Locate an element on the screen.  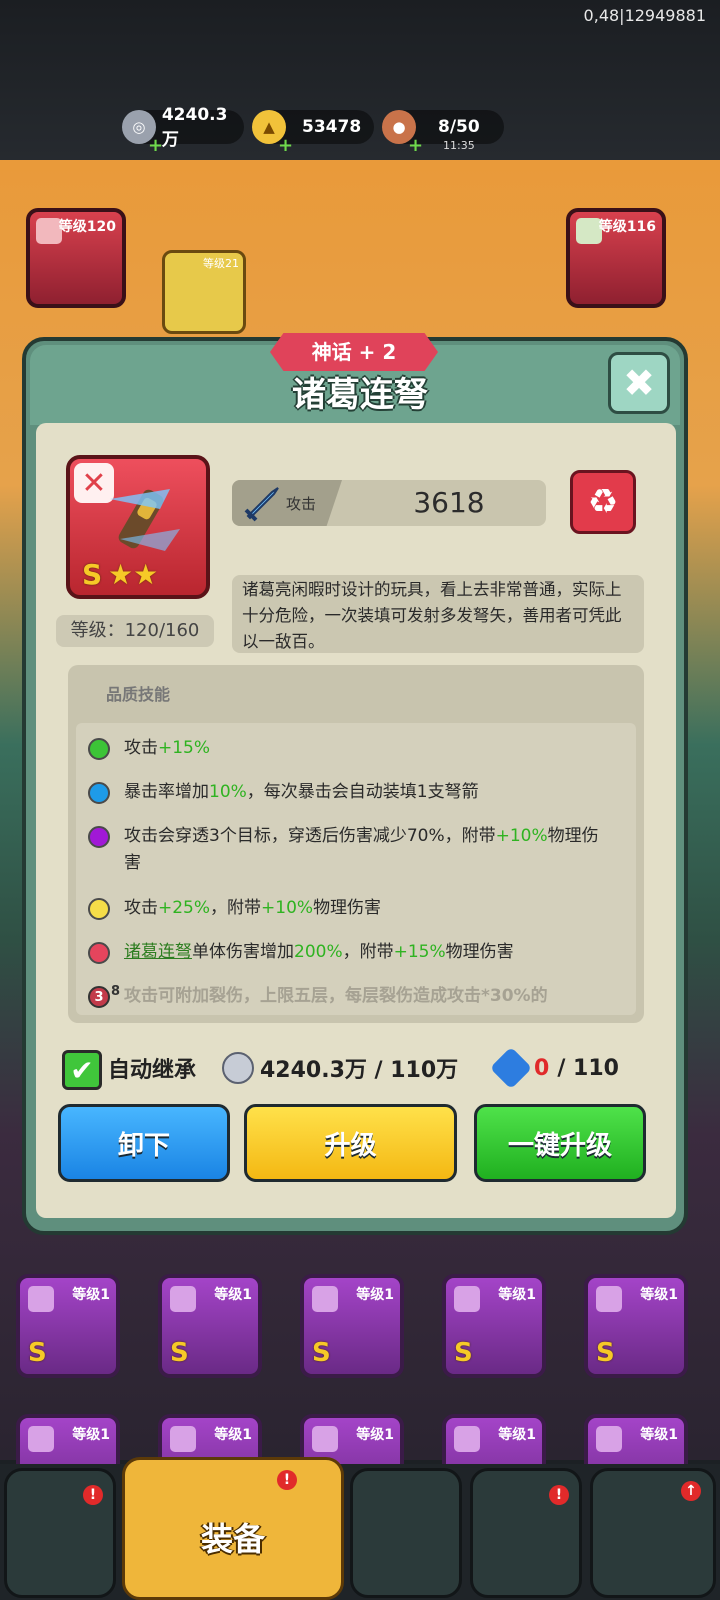
stamina-timer: 11:35 is located at coordinates (459, 145).